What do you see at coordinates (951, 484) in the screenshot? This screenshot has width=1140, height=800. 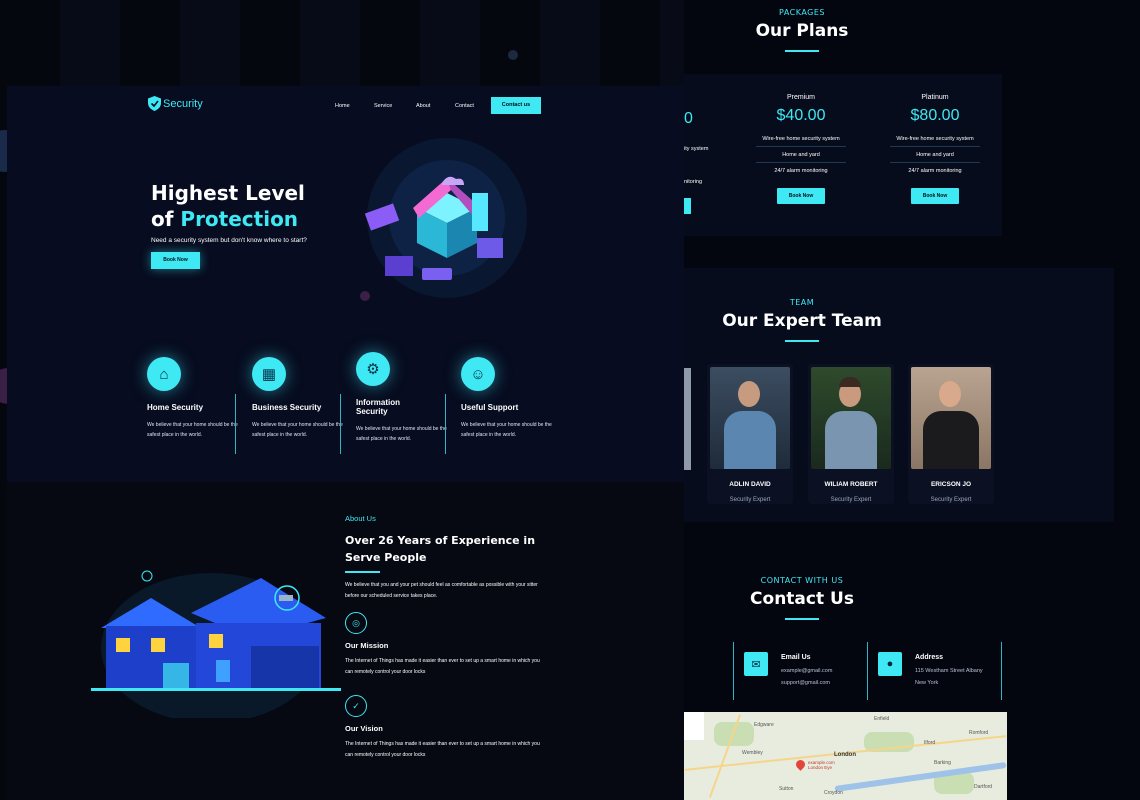 I see `member-name: ERICSON JO` at bounding box center [951, 484].